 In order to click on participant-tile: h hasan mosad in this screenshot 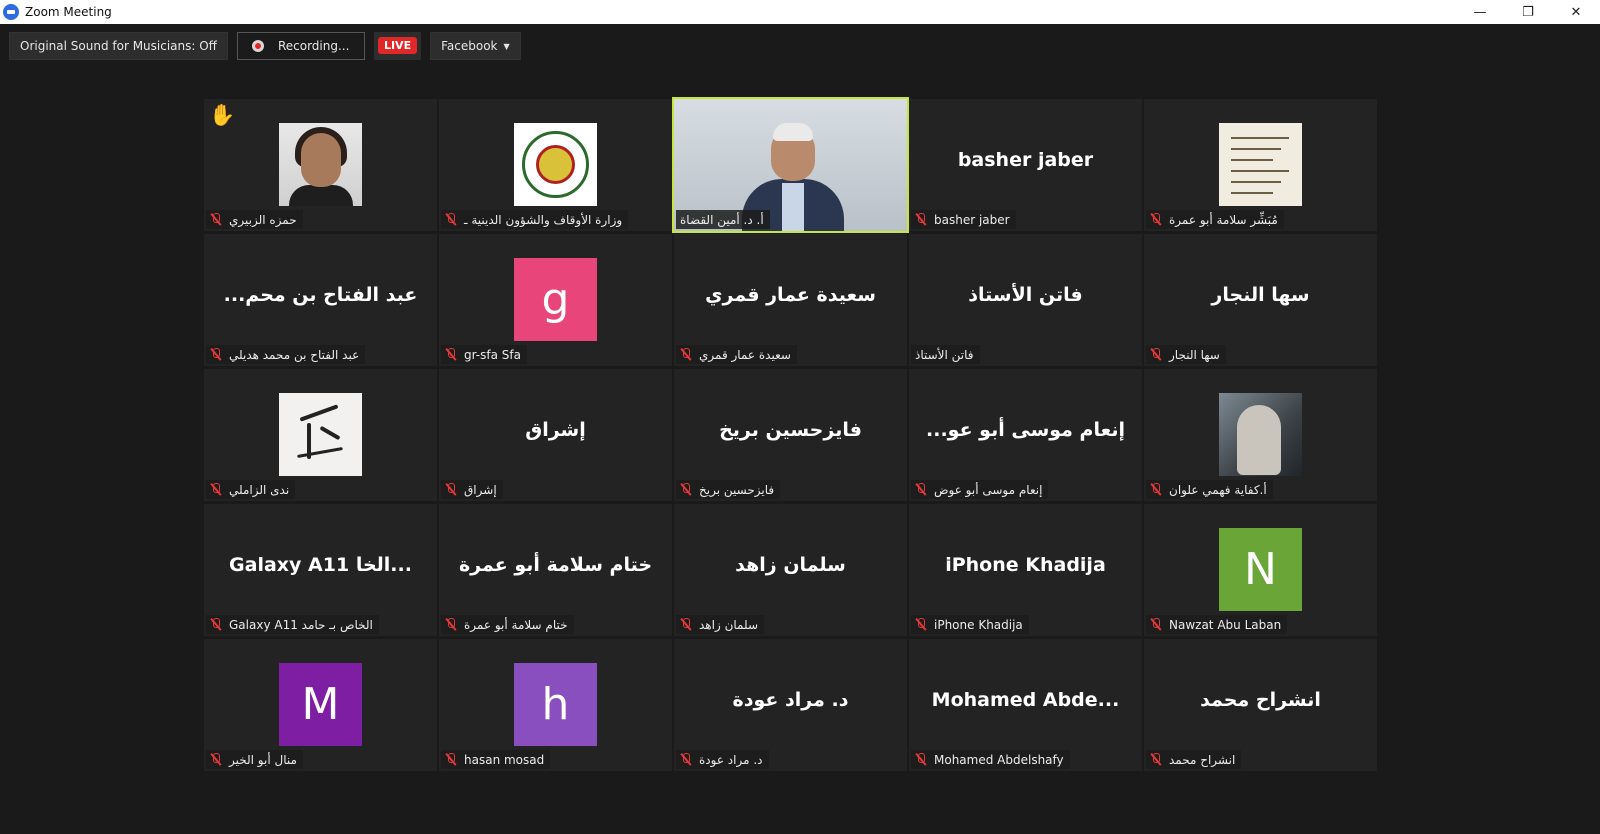, I will do `click(555, 705)`.